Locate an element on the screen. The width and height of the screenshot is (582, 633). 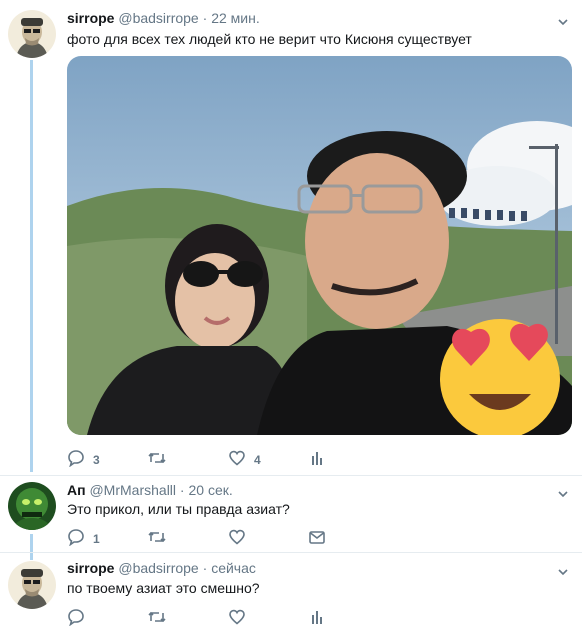
timestamp: 20 сек. is located at coordinates (210, 490).